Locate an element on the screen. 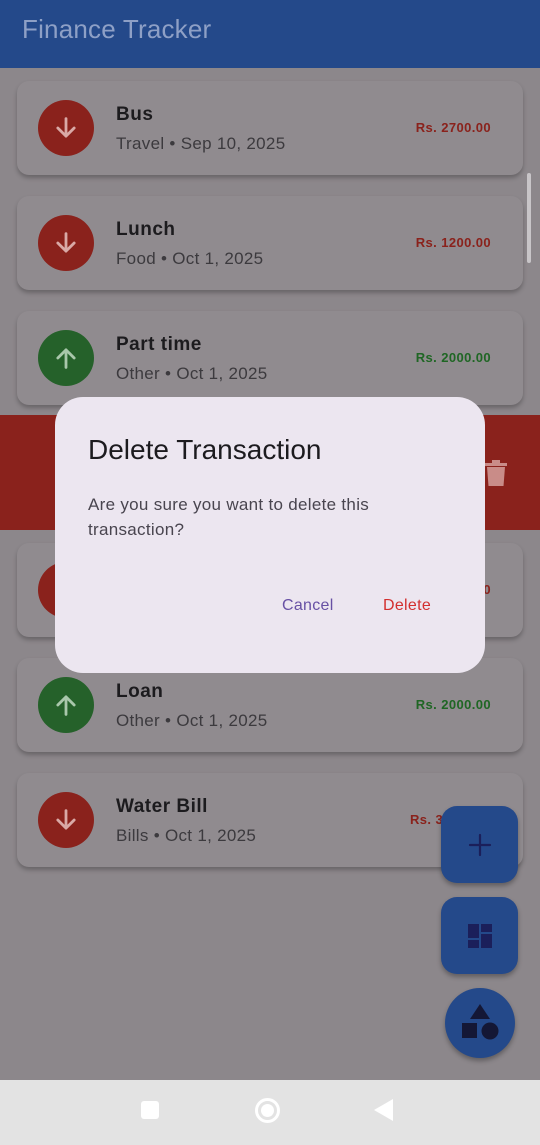  categories-button is located at coordinates (480, 1023).